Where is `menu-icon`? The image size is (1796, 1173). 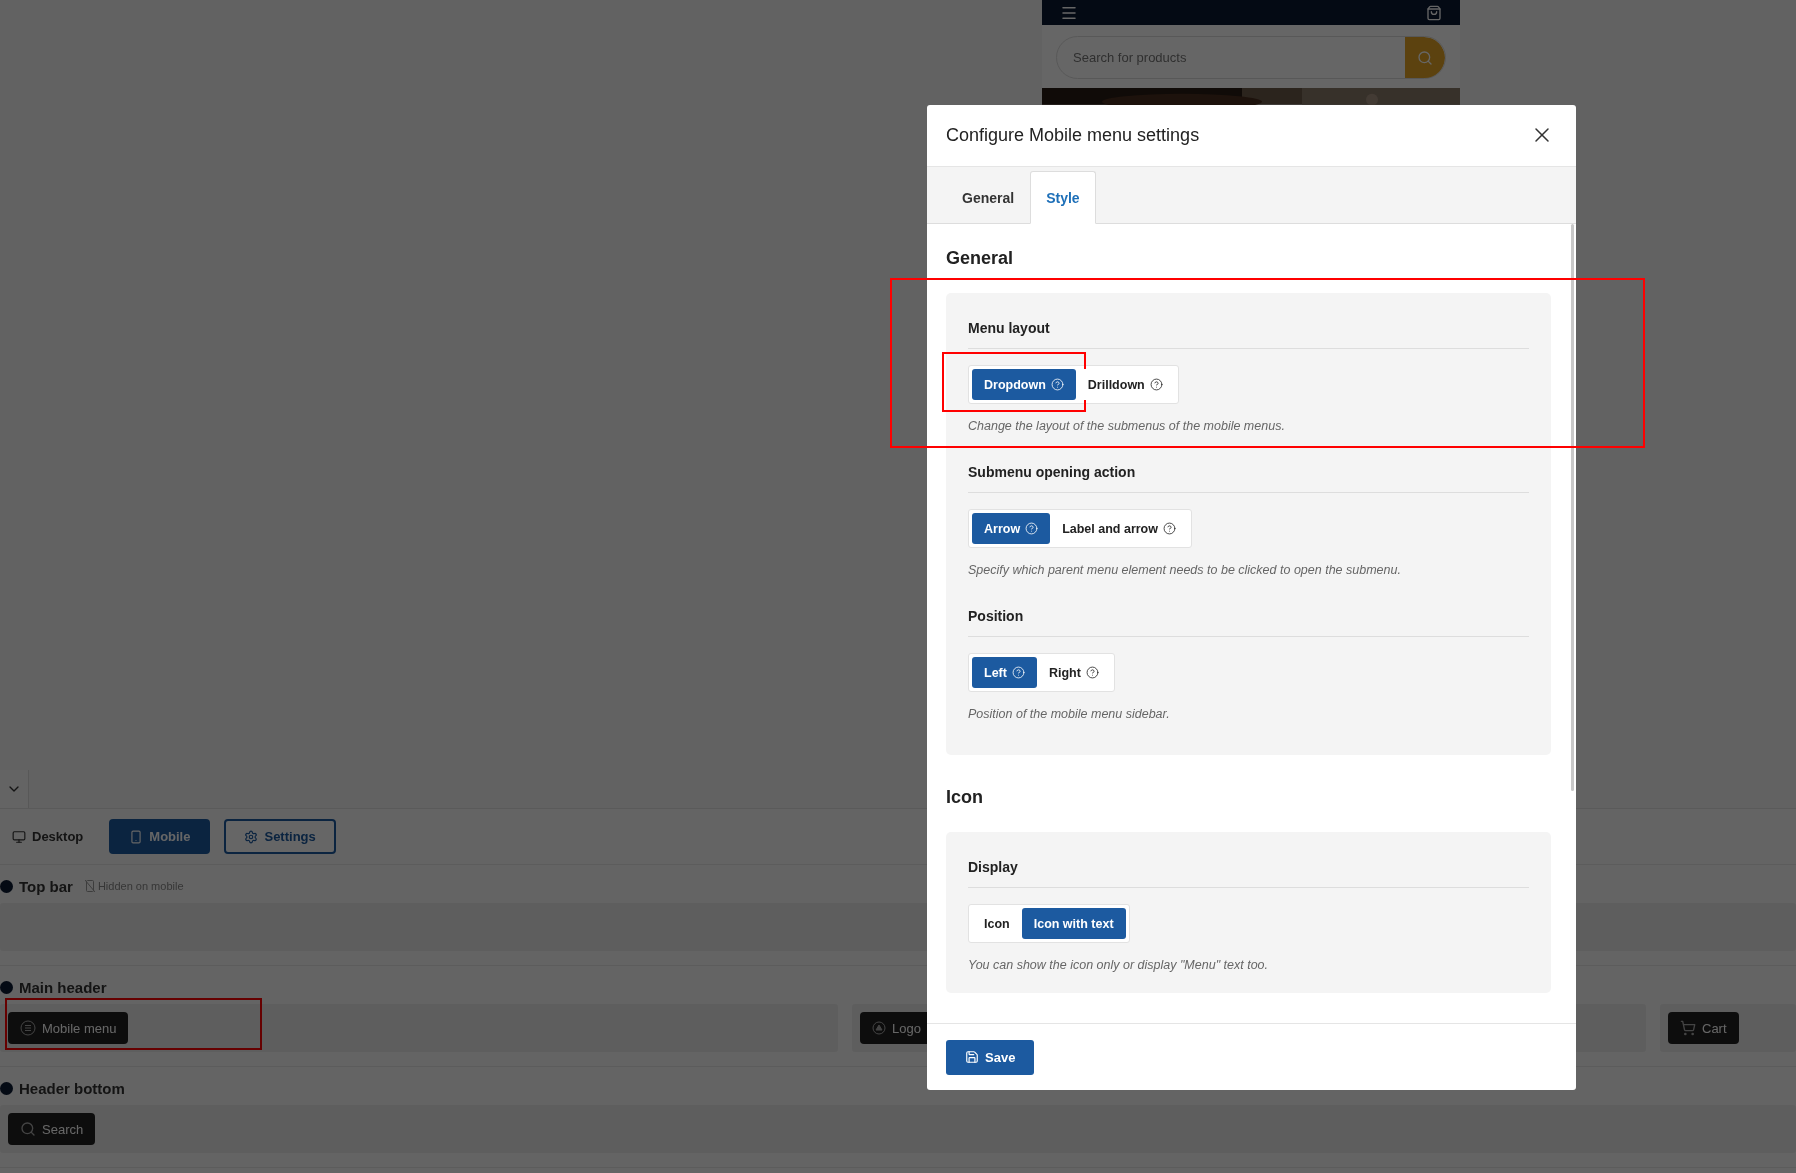 menu-icon is located at coordinates (28, 1028).